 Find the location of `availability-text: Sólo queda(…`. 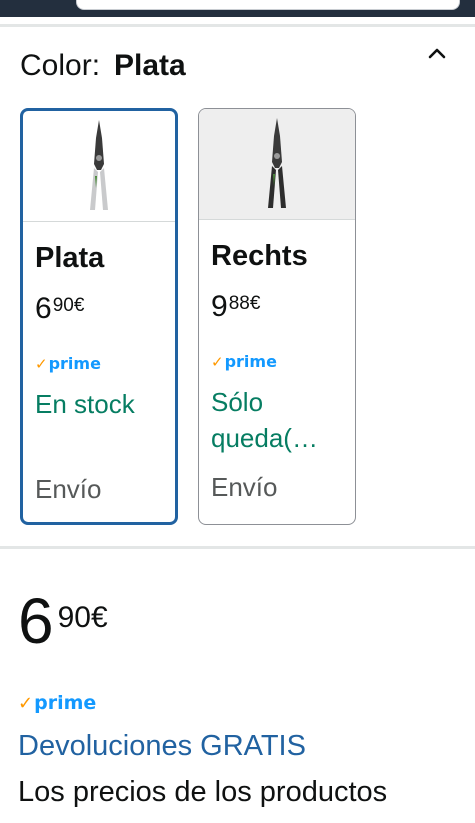

availability-text: Sólo queda(… is located at coordinates (264, 420).